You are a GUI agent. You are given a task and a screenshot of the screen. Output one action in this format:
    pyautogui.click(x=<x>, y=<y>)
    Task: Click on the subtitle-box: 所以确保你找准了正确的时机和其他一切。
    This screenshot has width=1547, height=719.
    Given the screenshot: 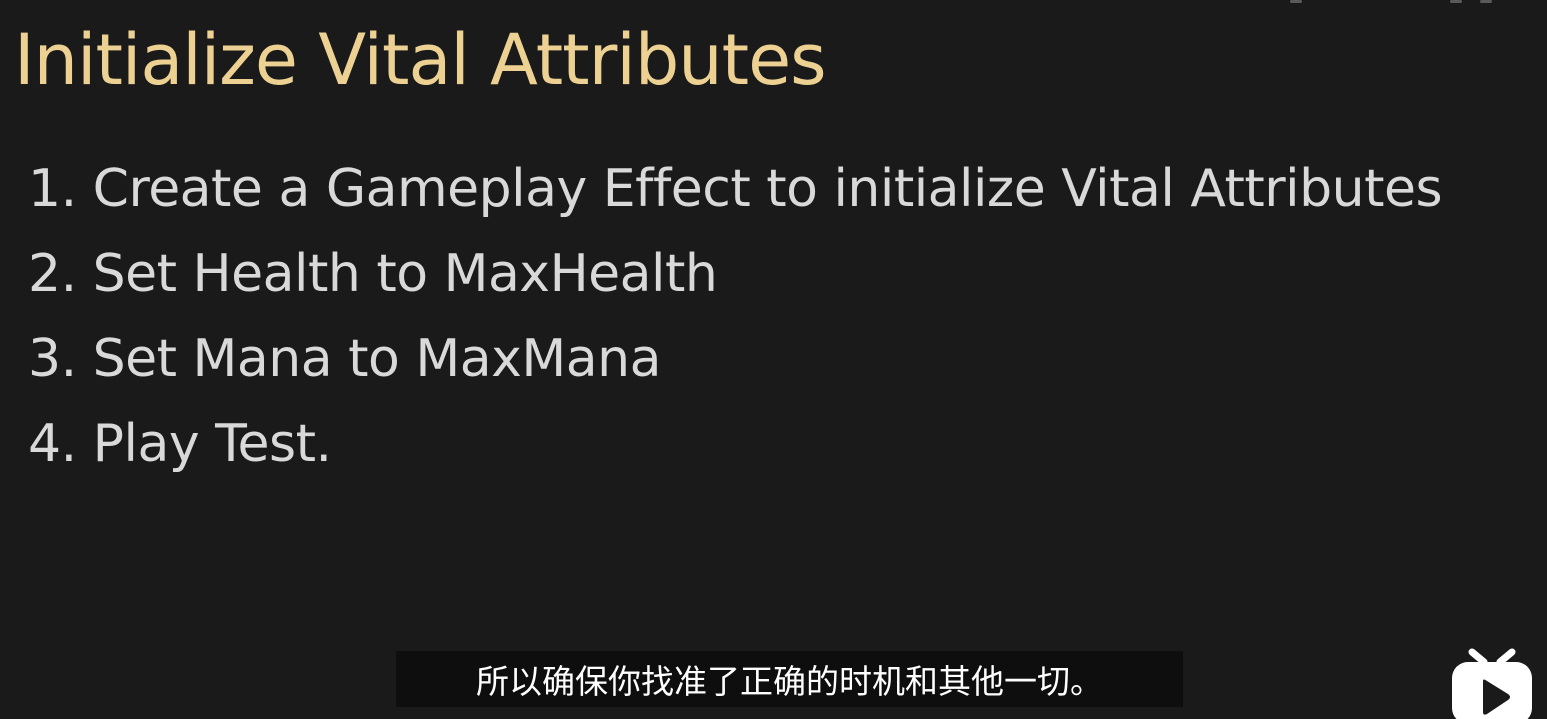 What is the action you would take?
    pyautogui.click(x=789, y=679)
    